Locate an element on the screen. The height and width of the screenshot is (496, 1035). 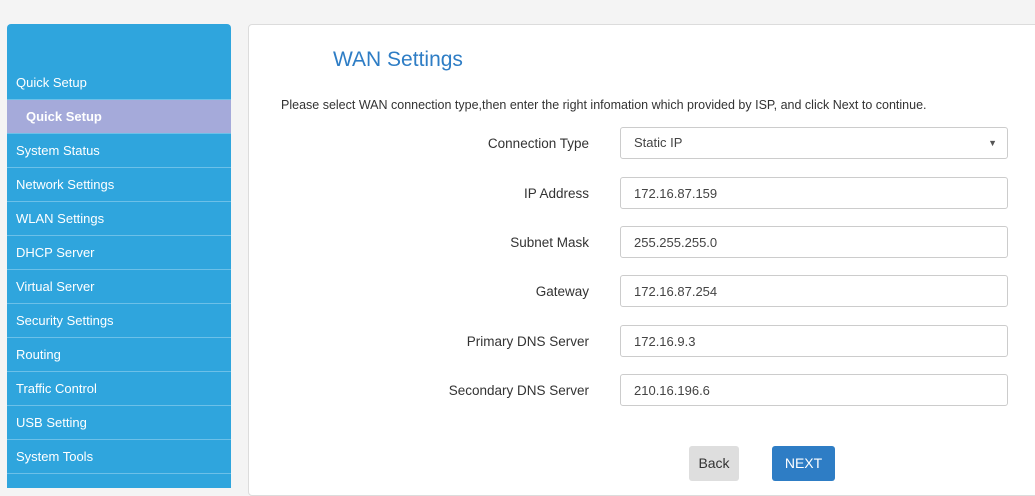
connection-type-select: Static IP ▼ is located at coordinates (814, 143).